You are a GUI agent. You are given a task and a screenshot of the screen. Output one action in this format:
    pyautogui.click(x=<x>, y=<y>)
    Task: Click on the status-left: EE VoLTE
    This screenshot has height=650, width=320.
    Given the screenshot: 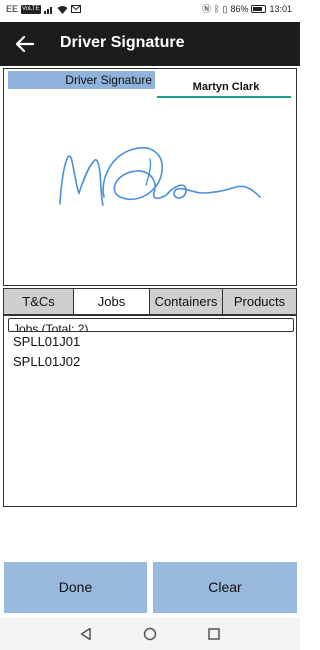 What is the action you would take?
    pyautogui.click(x=43, y=9)
    